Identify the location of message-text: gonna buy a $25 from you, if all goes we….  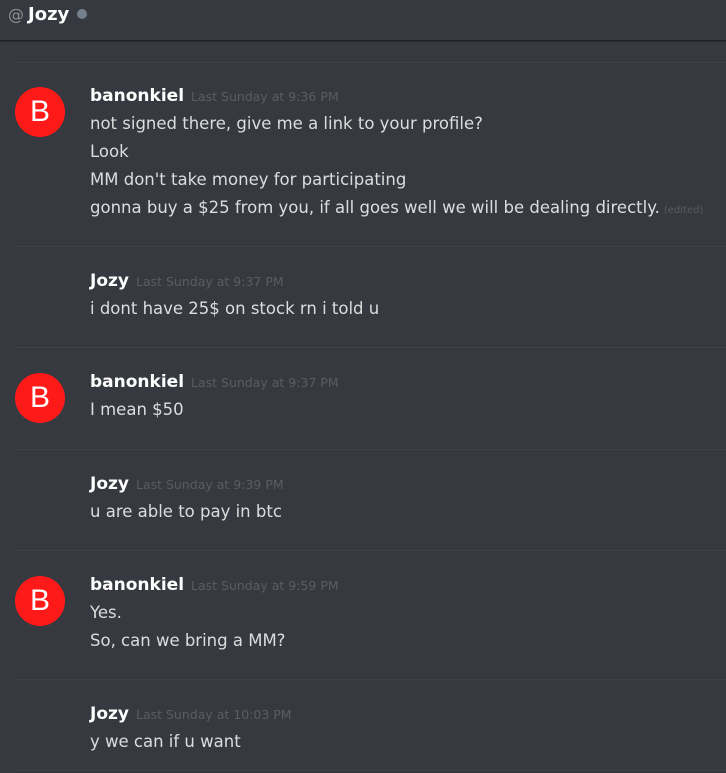
(375, 207).